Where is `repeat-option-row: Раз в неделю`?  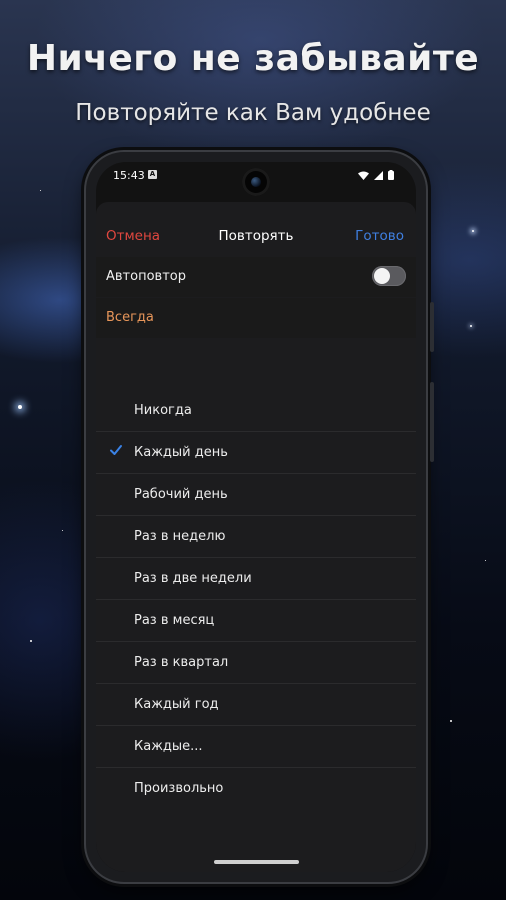 repeat-option-row: Раз в неделю is located at coordinates (256, 537).